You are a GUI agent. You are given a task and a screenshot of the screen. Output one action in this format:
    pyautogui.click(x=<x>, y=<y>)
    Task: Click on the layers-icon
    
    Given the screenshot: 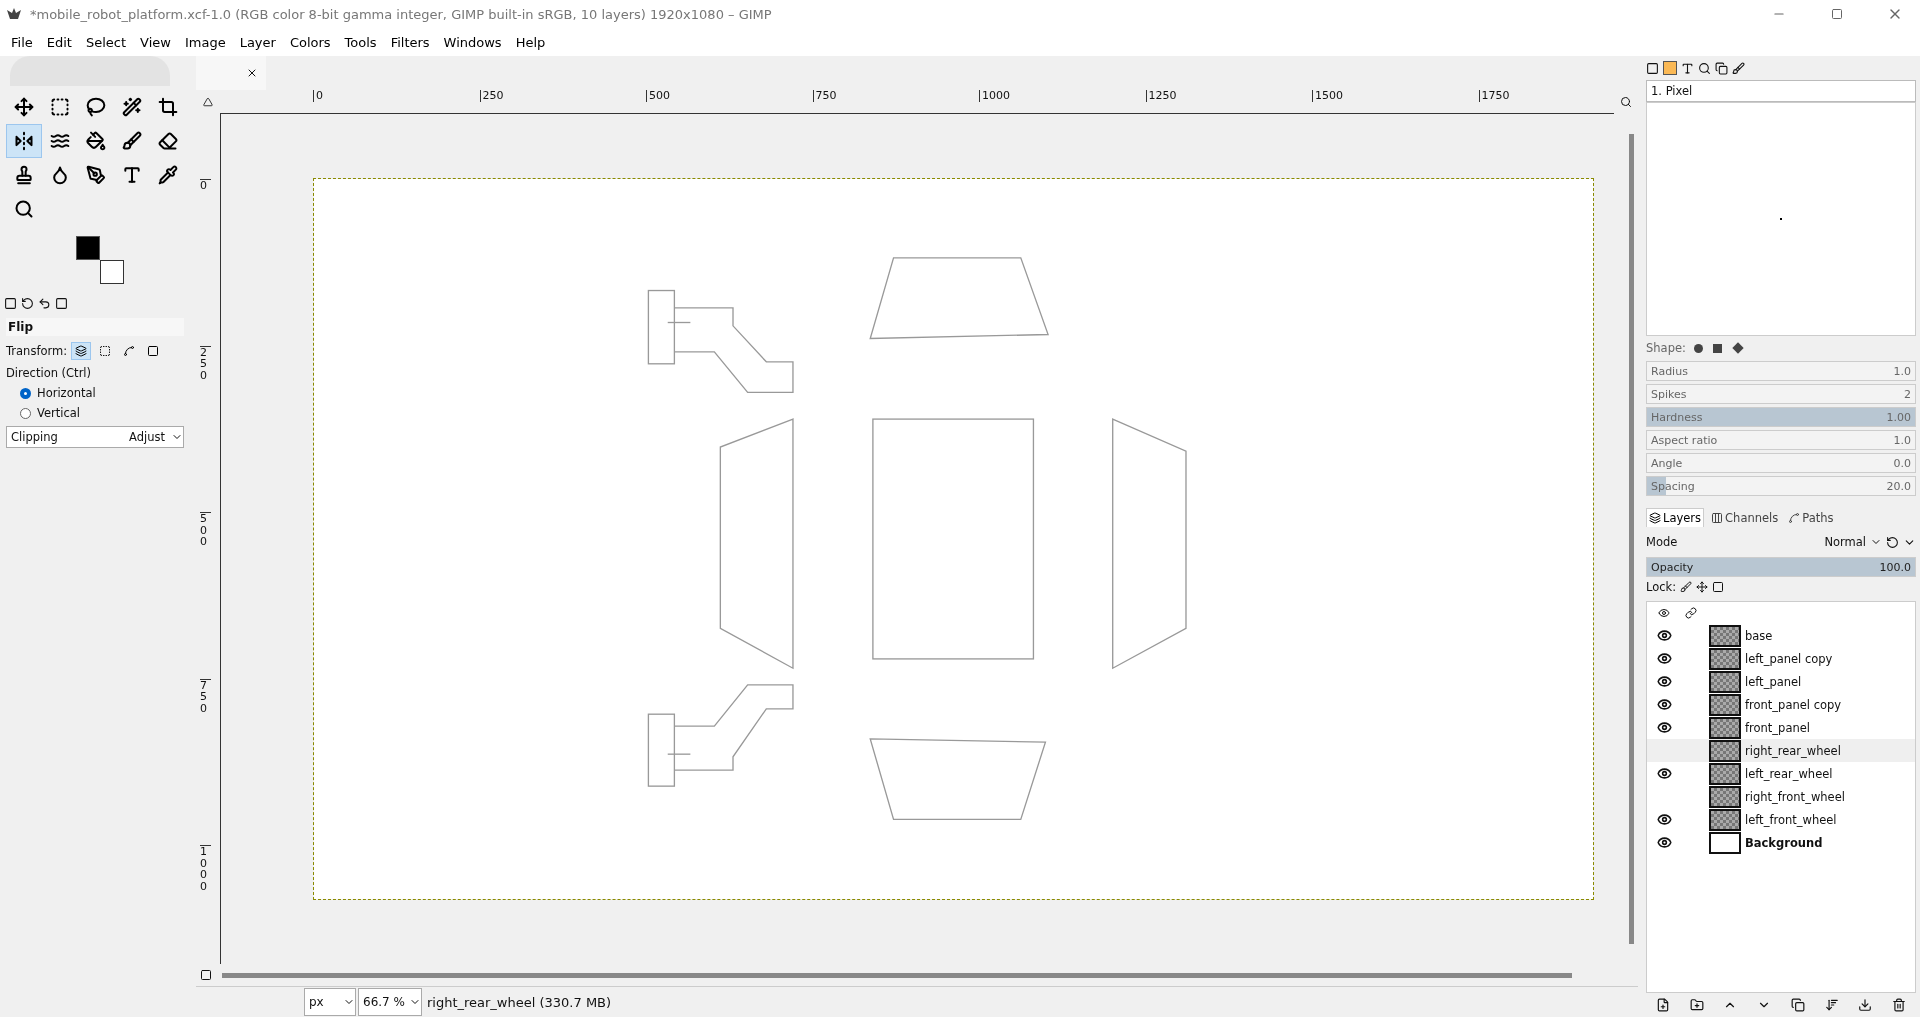 What is the action you would take?
    pyautogui.click(x=1655, y=517)
    